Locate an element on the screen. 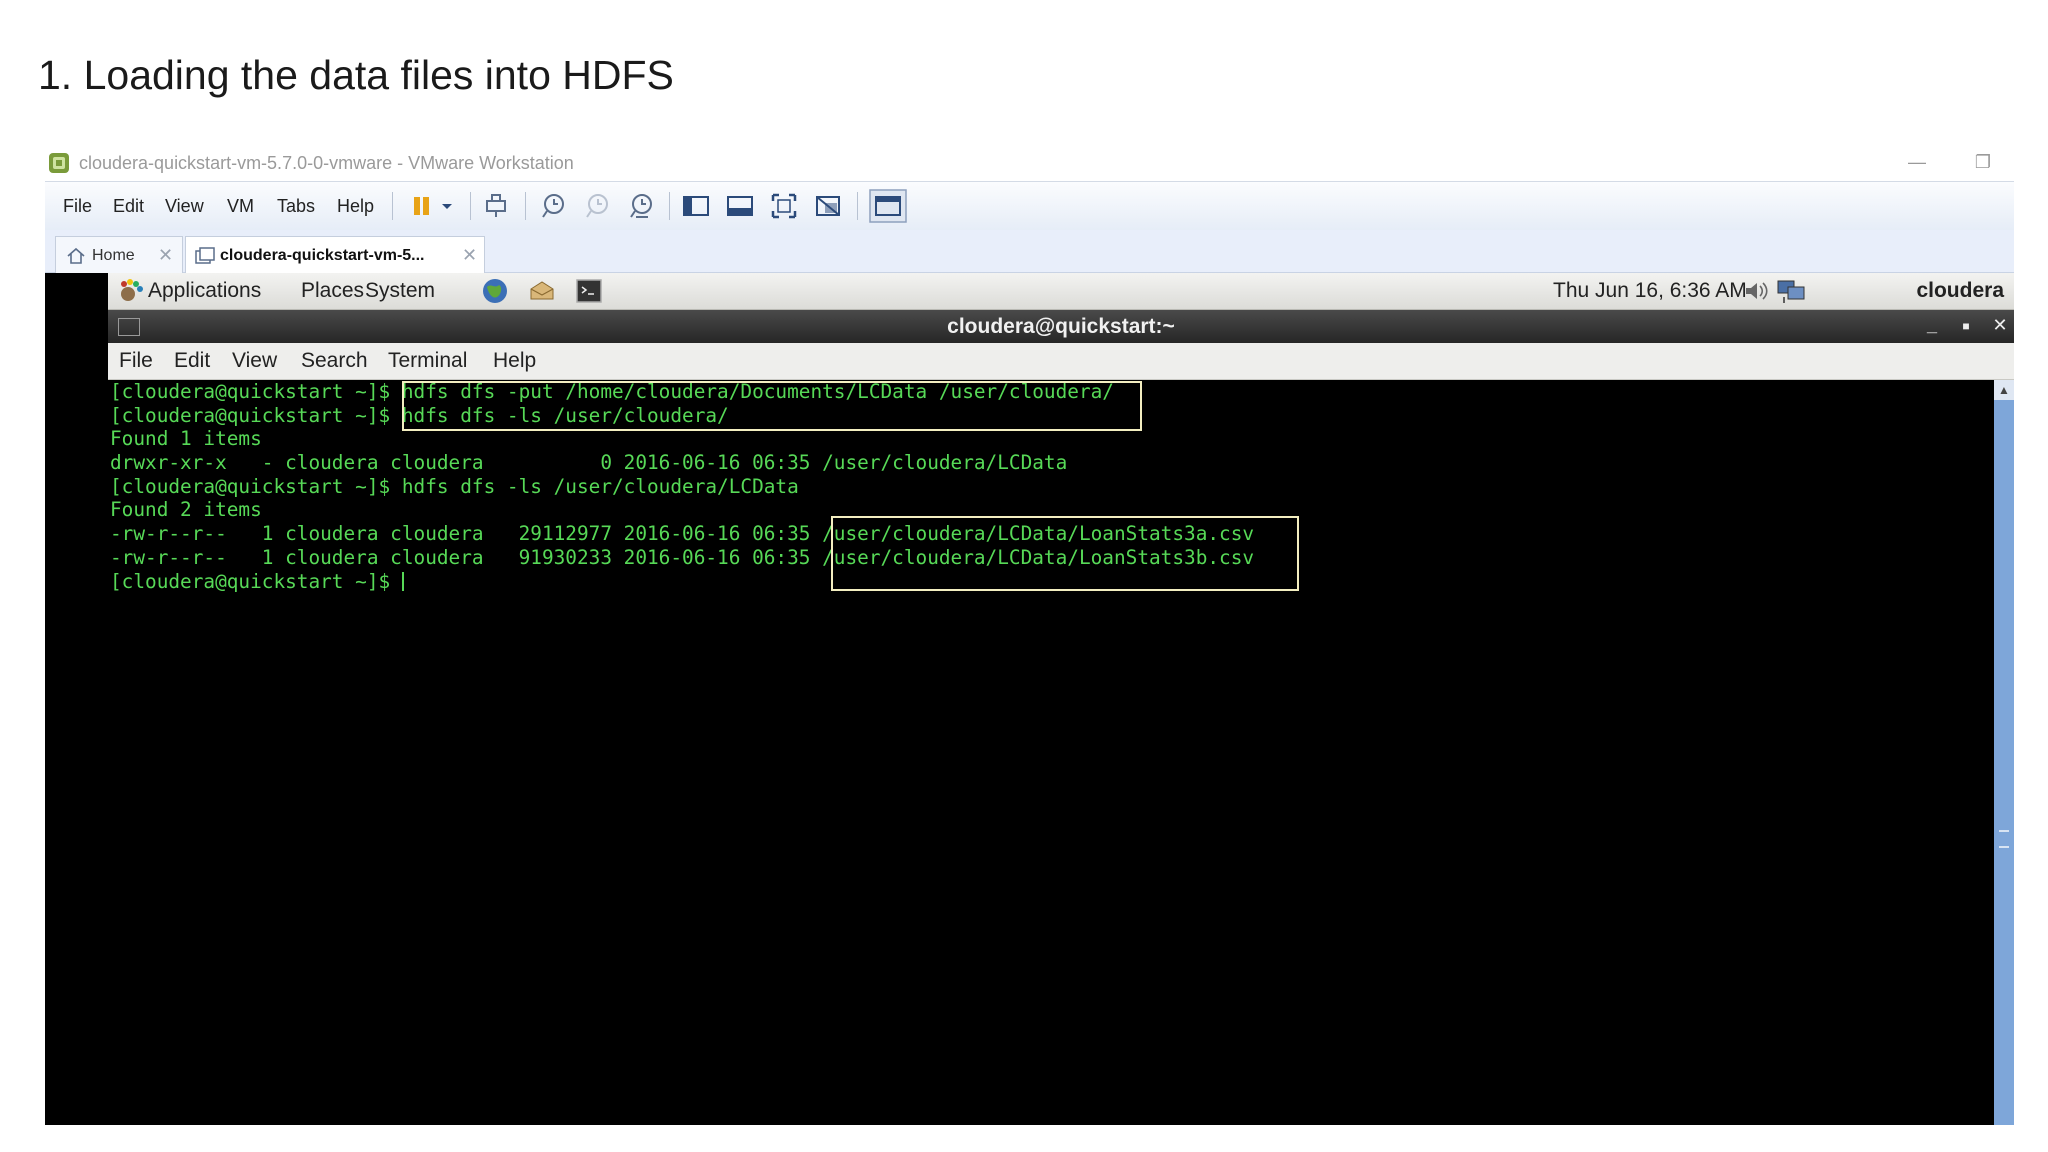 The width and height of the screenshot is (2048, 1152). chevron-down-icon is located at coordinates (447, 206).